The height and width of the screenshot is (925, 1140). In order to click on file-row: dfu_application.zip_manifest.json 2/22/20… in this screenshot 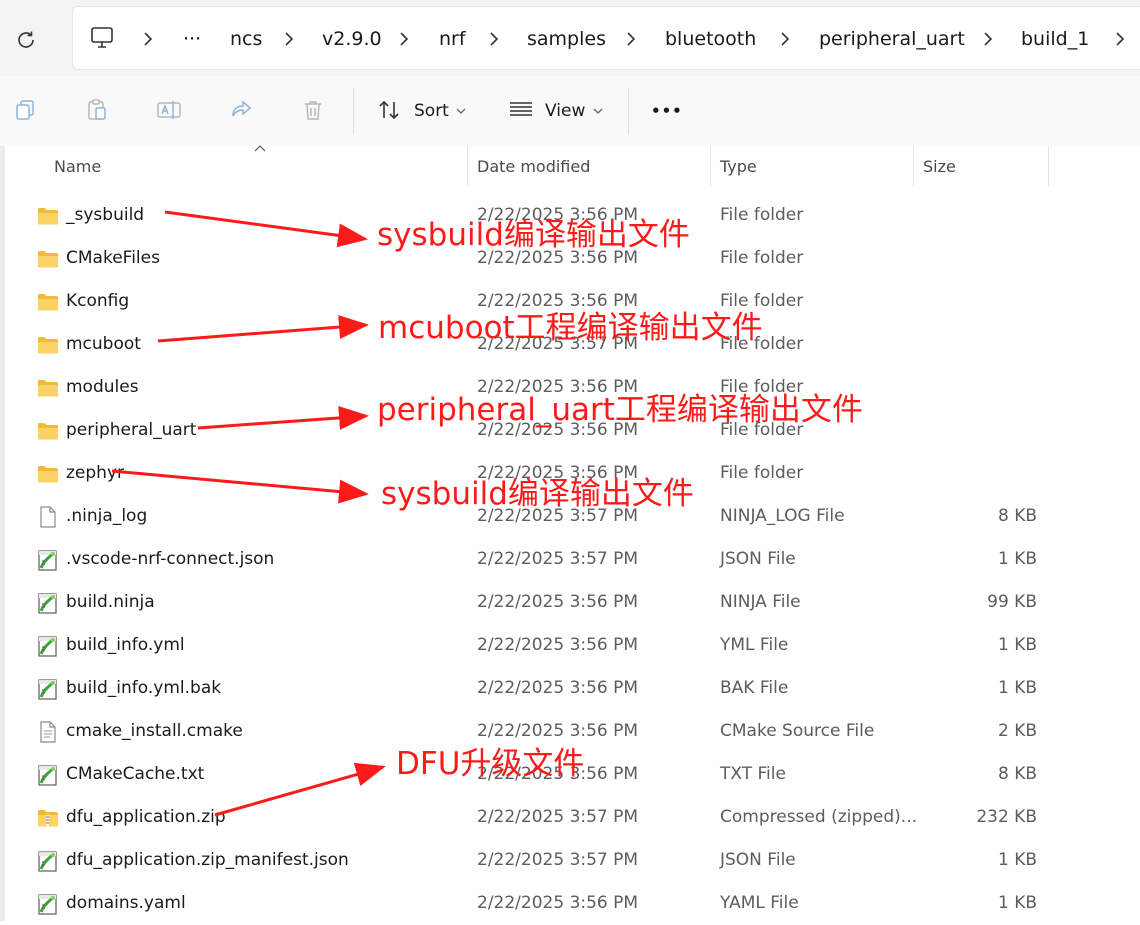, I will do `click(572, 860)`.